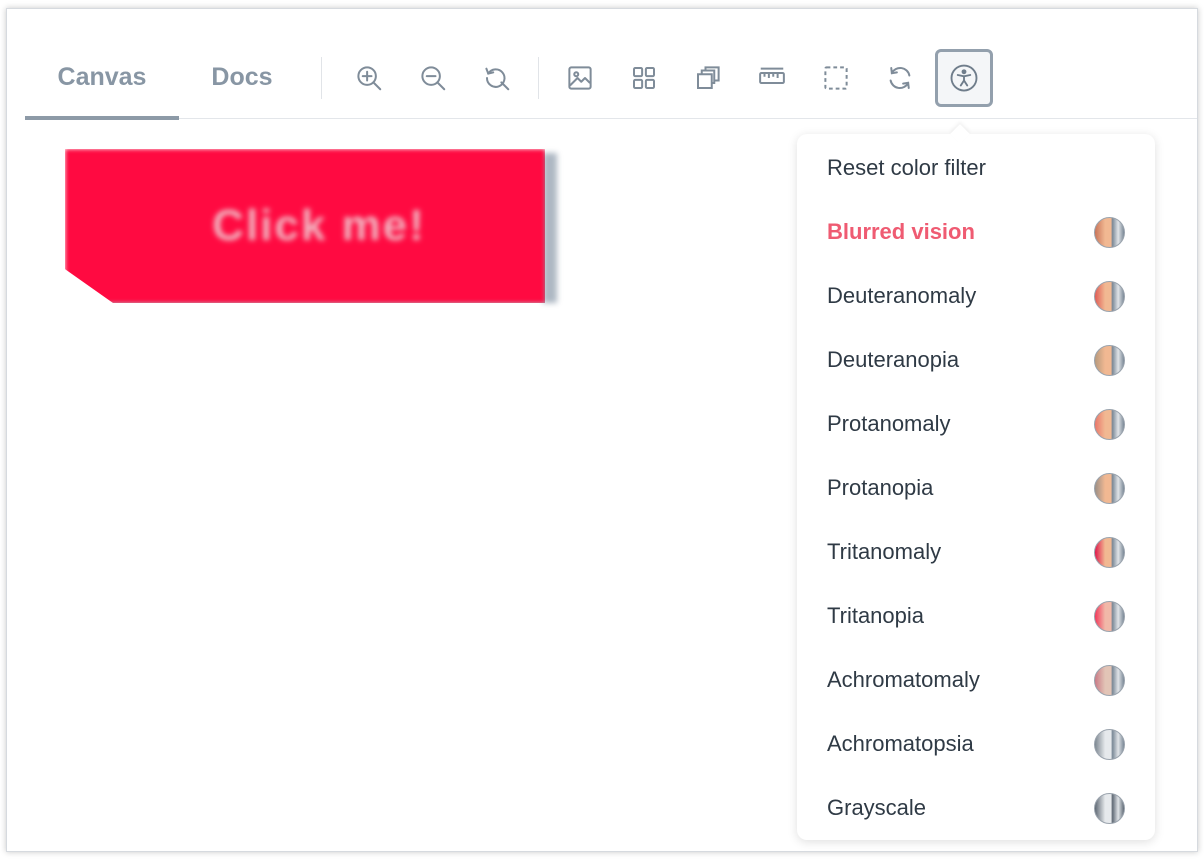 Image resolution: width=1204 pixels, height=860 pixels. Describe the element at coordinates (319, 225) in the screenshot. I see `demo-button-label: Click me!` at that location.